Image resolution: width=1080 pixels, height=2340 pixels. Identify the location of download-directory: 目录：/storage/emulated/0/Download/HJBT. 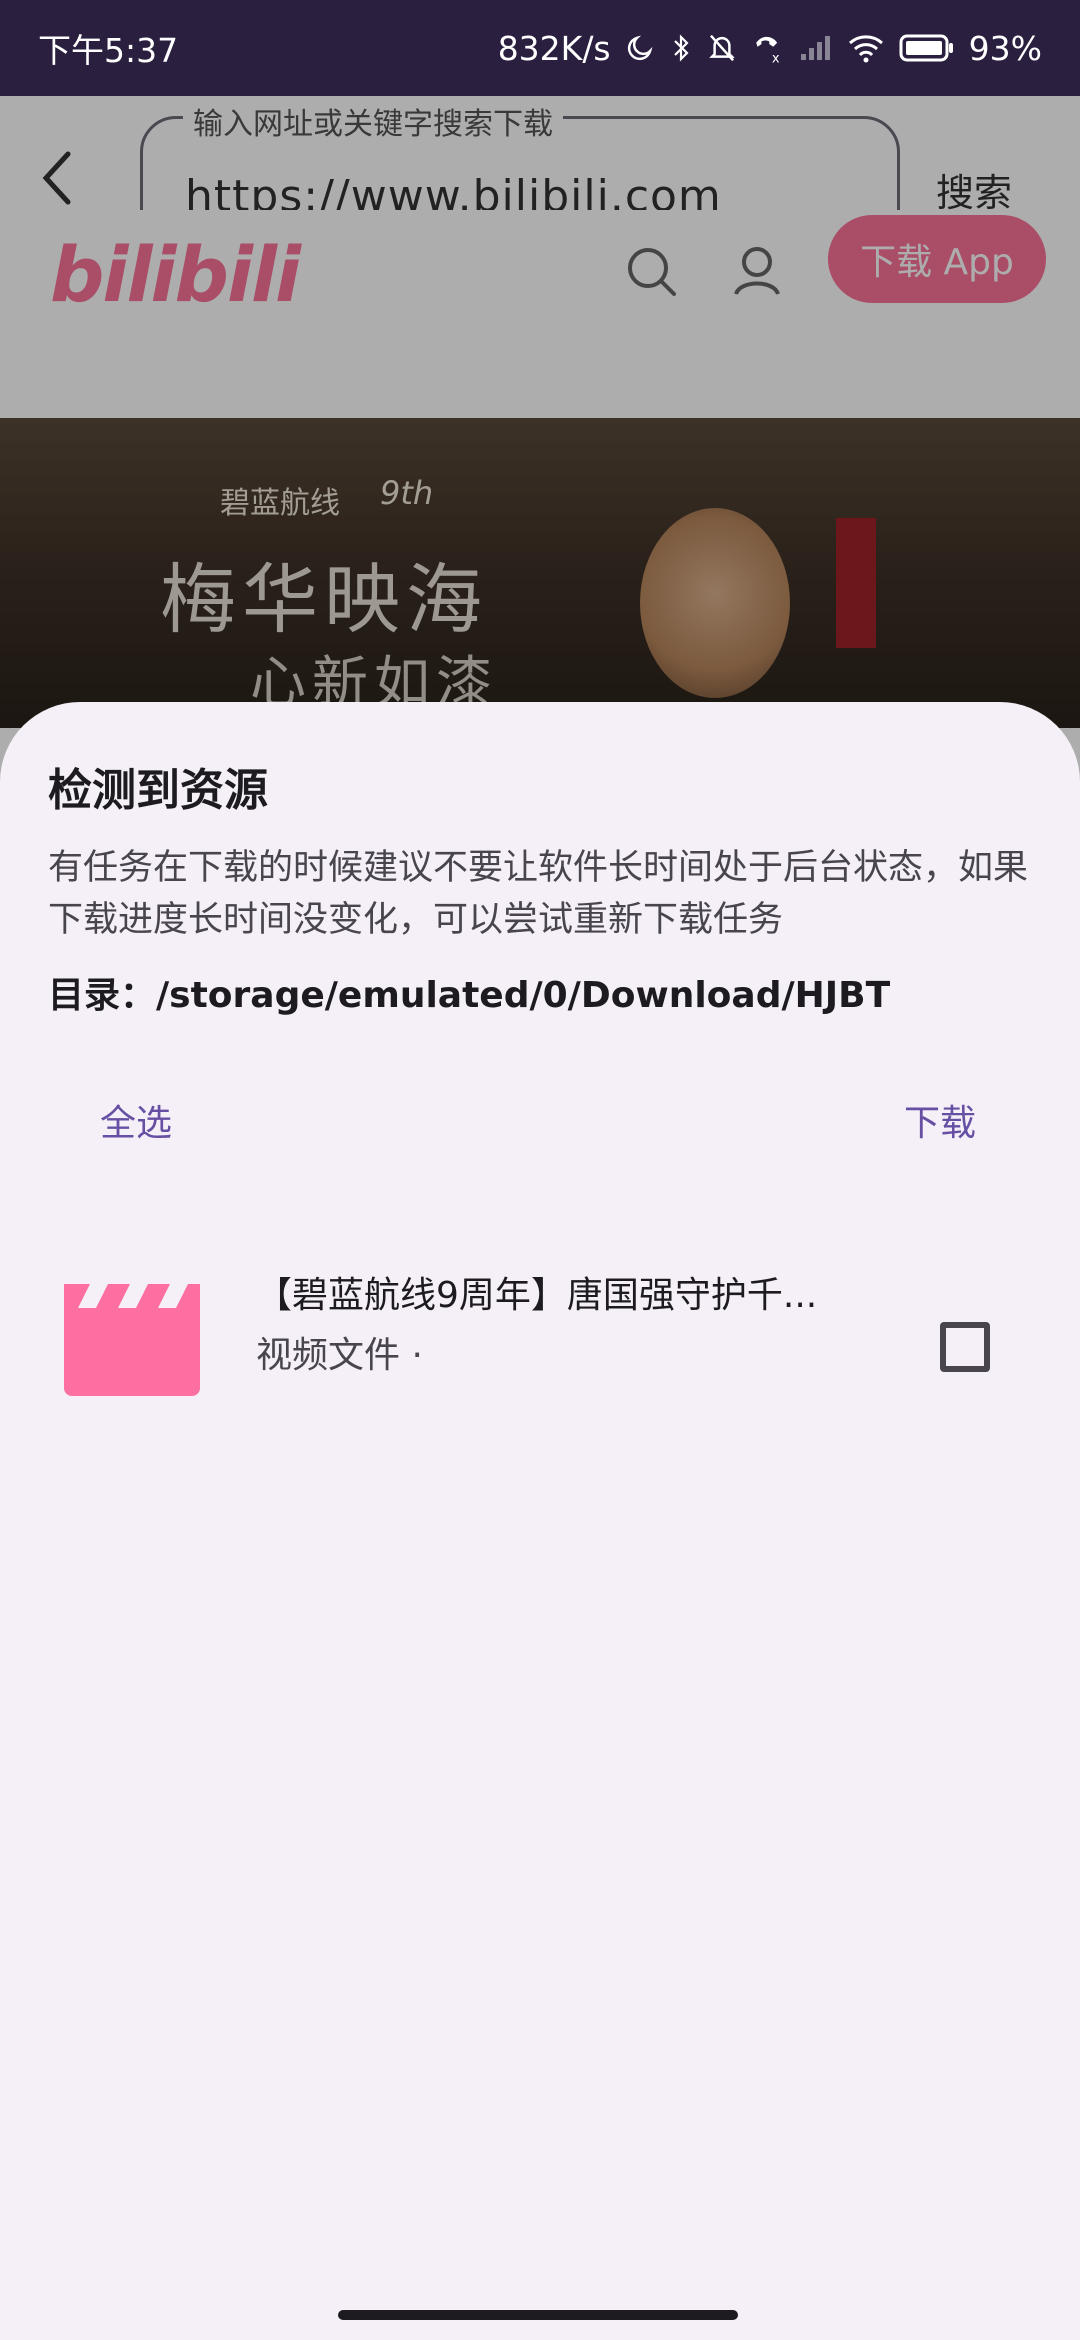
(469, 995).